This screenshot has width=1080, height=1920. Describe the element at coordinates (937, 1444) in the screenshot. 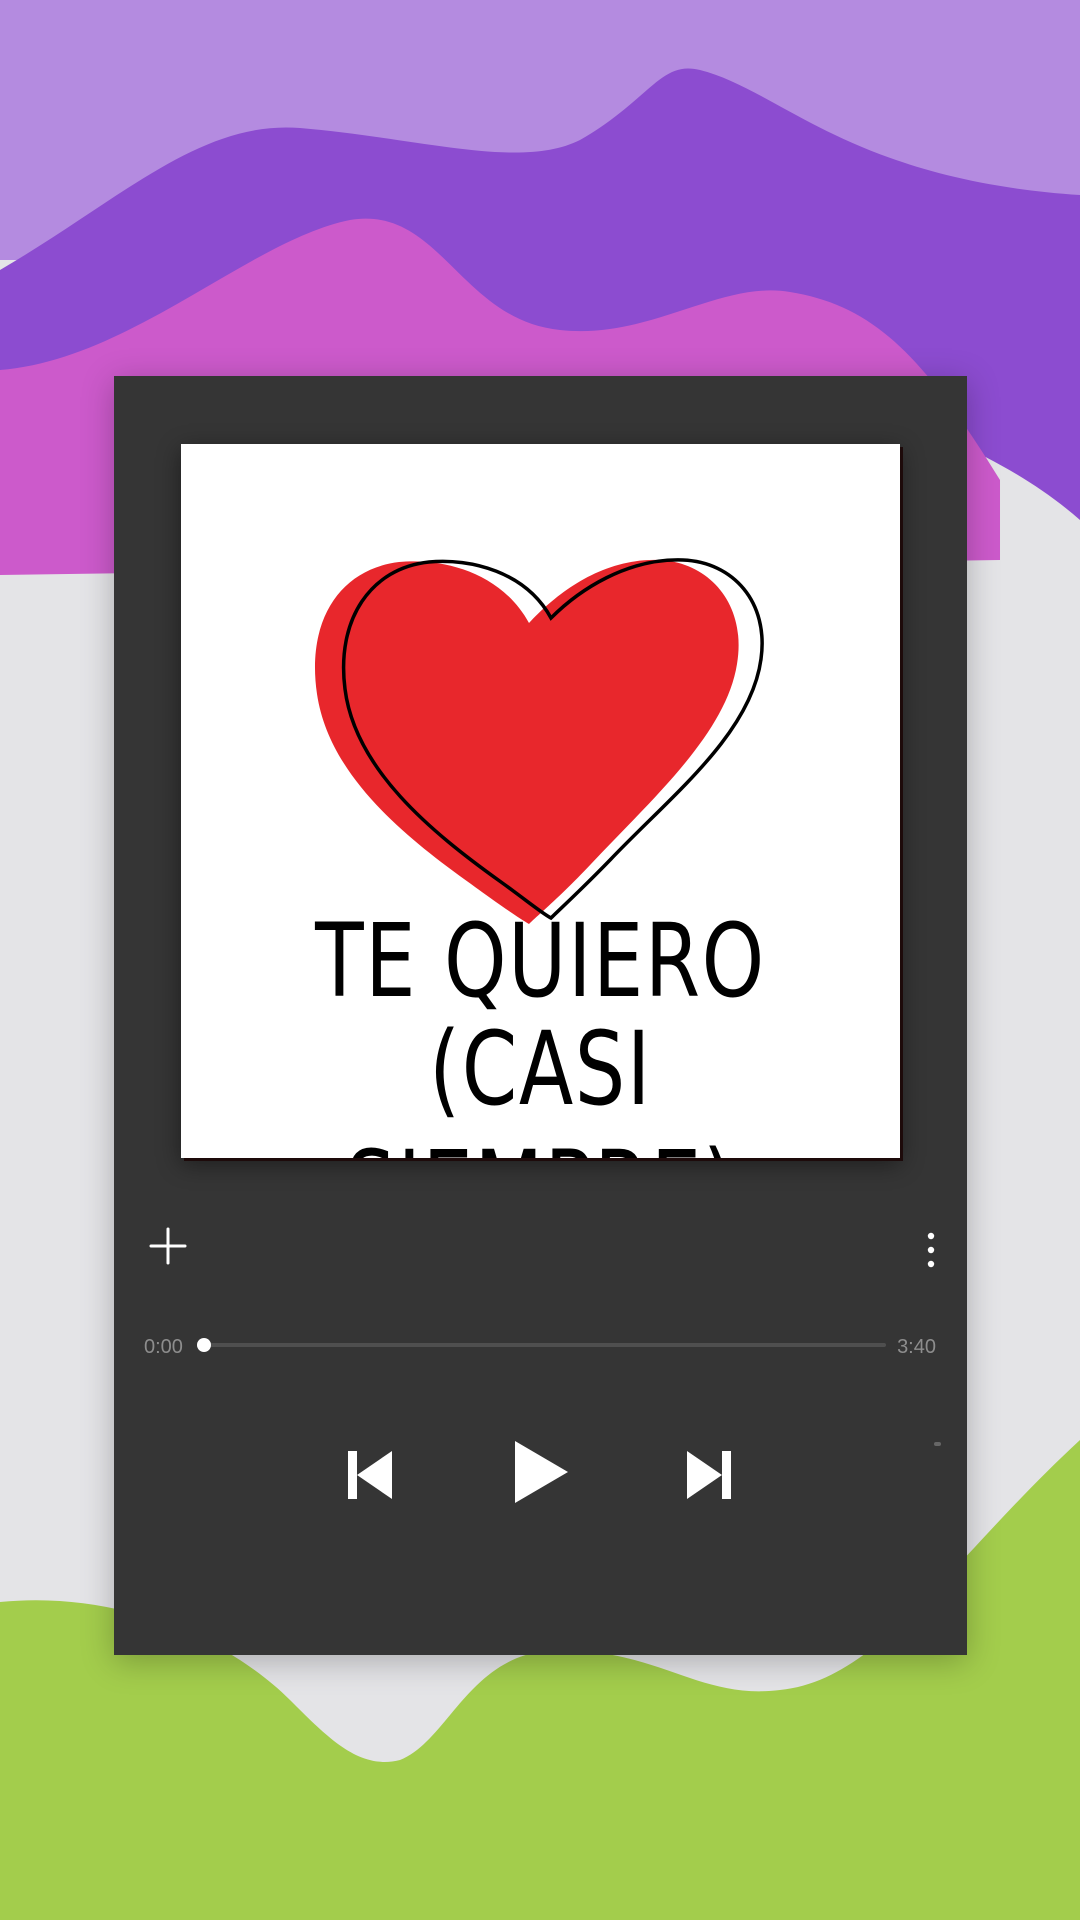

I see `indicator-dot` at that location.